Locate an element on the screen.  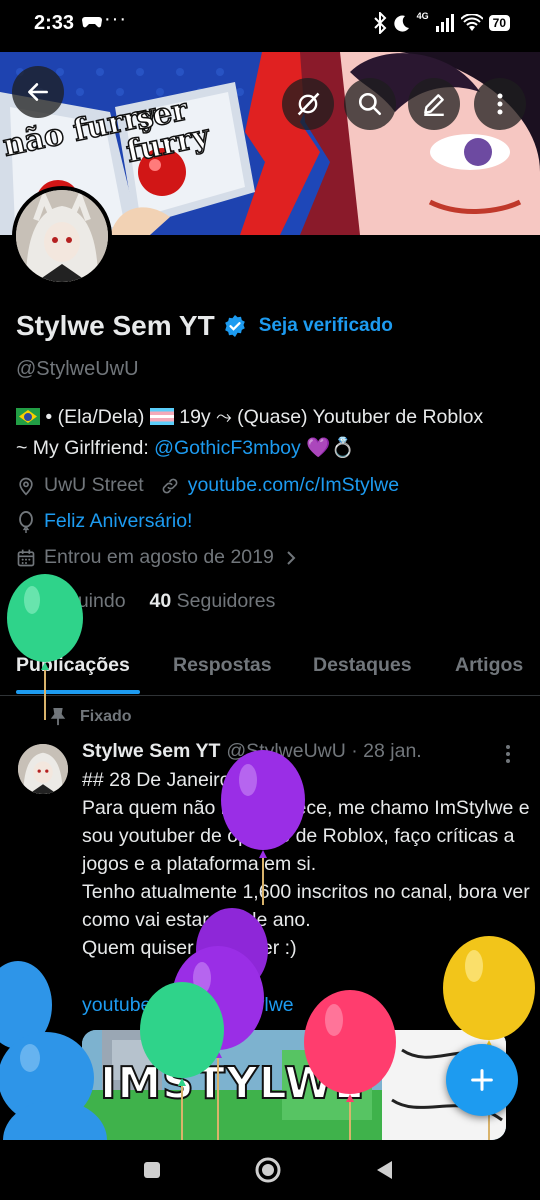
bluetooth-icon is located at coordinates (380, 23).